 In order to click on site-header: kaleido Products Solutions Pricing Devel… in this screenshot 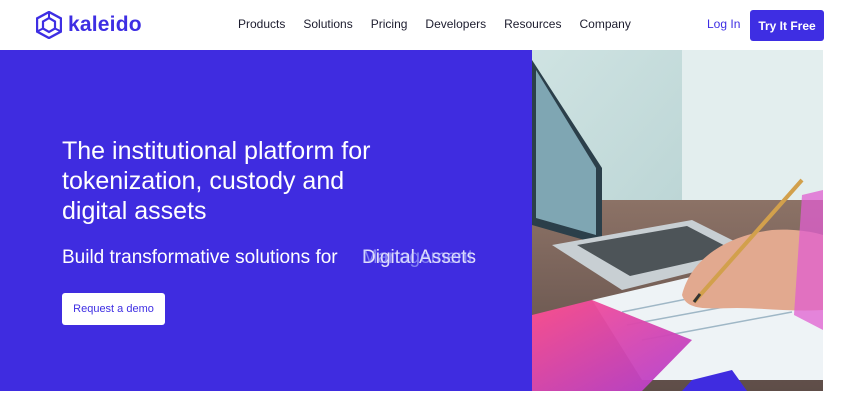, I will do `click(430, 25)`.